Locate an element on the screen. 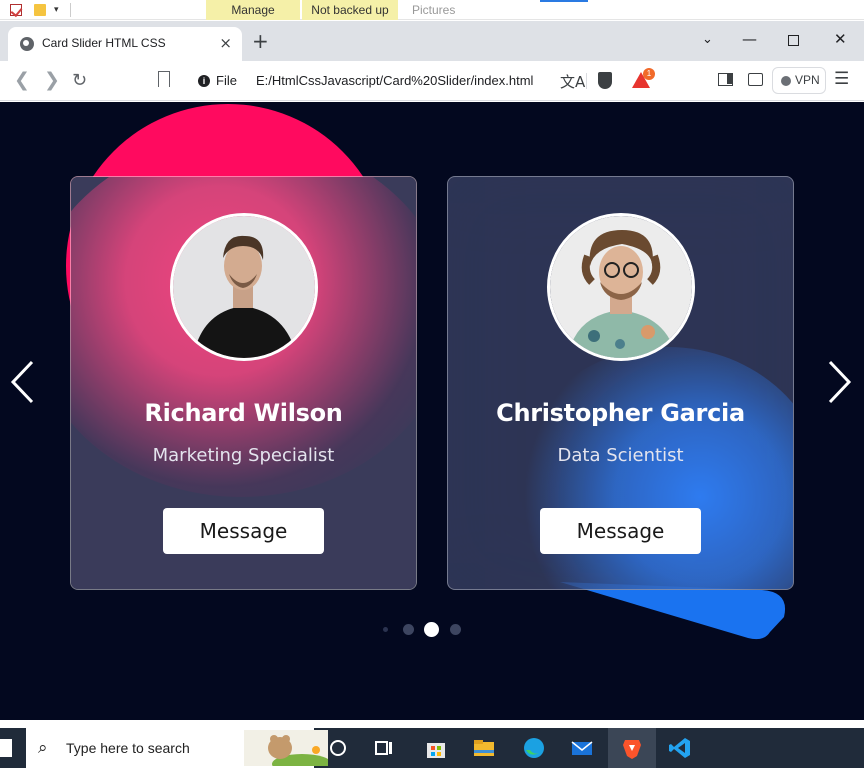 The width and height of the screenshot is (864, 768). menu-icon: ☰ is located at coordinates (841, 79).